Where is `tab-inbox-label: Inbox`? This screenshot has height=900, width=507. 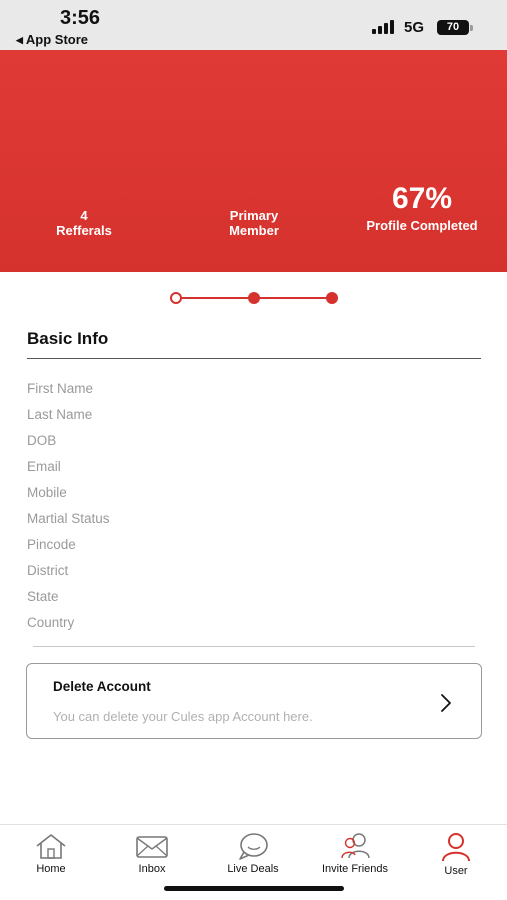
tab-inbox-label: Inbox is located at coordinates (152, 869).